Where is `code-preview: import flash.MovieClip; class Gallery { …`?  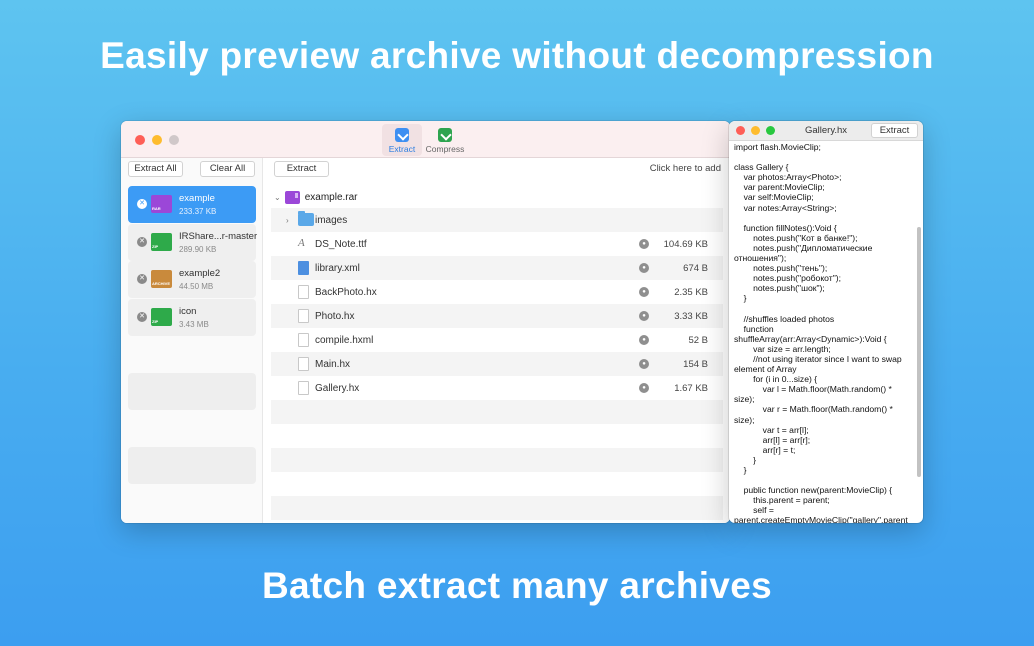
code-preview: import flash.MovieClip; class Gallery { … is located at coordinates (824, 332).